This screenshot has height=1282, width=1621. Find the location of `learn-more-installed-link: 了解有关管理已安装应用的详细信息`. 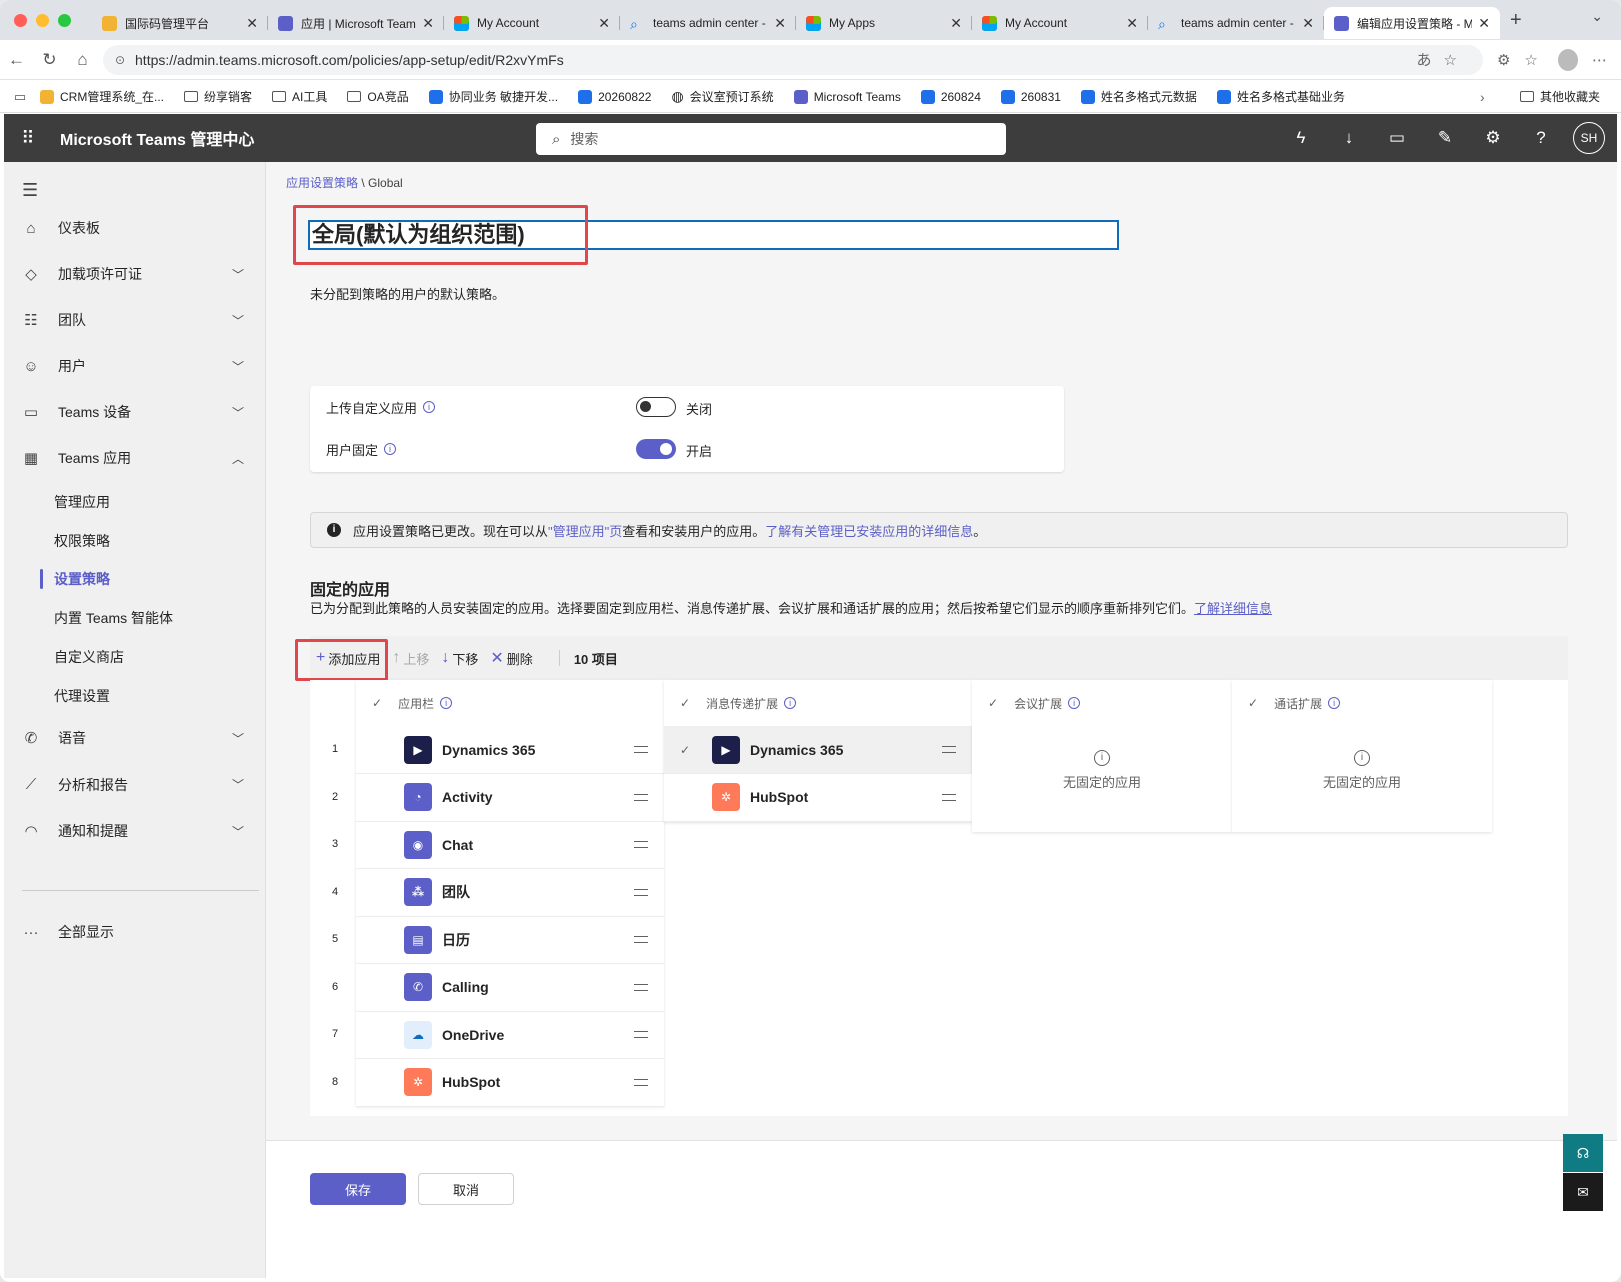

learn-more-installed-link: 了解有关管理已安装应用的详细信息 is located at coordinates (869, 530).